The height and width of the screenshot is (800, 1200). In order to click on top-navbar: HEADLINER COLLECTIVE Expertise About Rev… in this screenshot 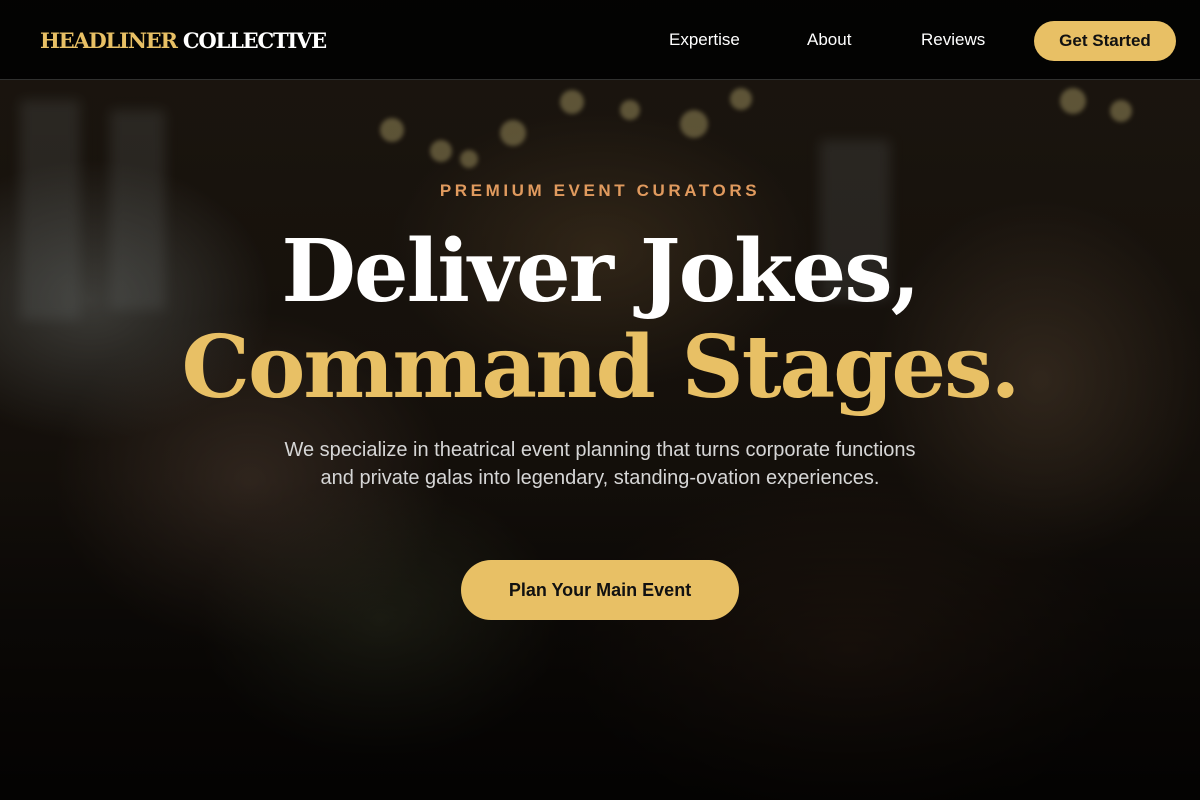, I will do `click(600, 40)`.